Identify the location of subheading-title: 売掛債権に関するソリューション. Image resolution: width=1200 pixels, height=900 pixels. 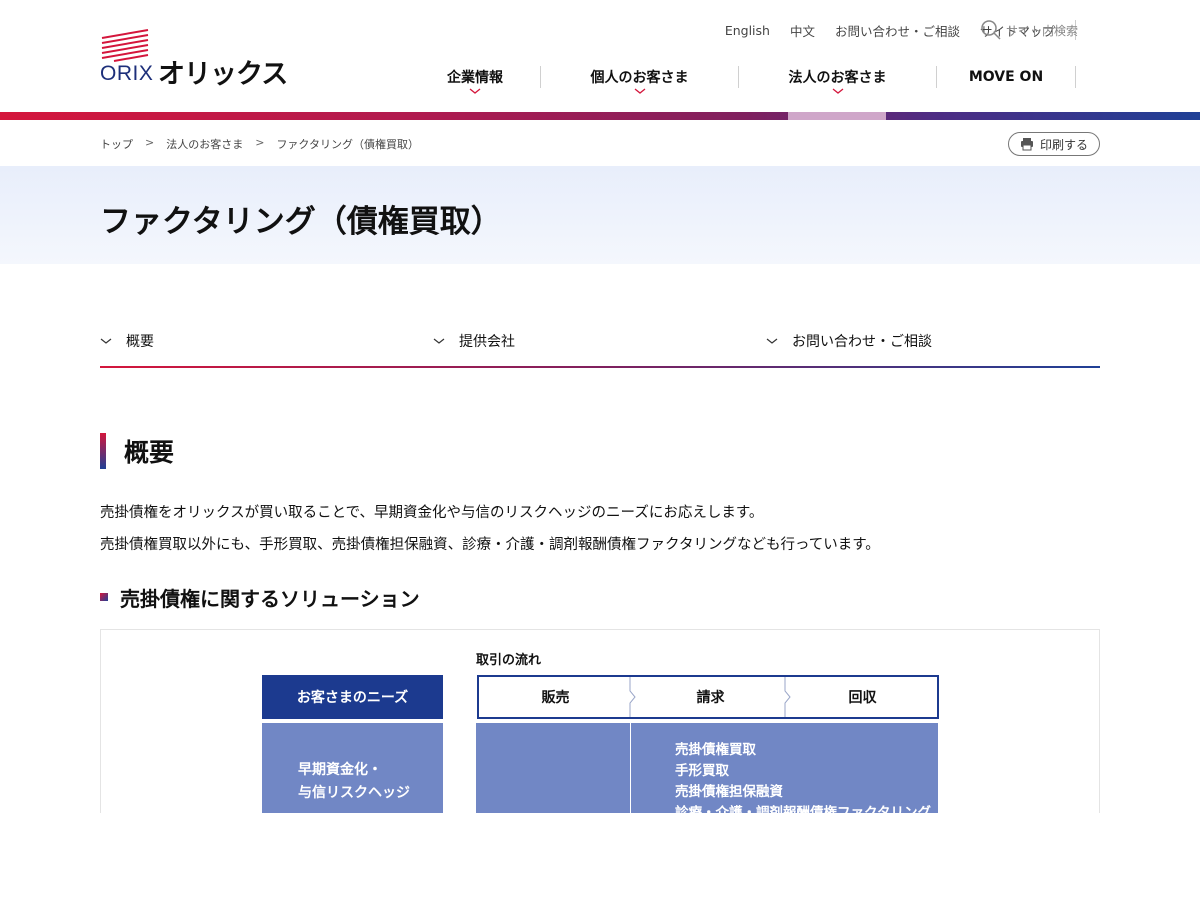
(270, 598).